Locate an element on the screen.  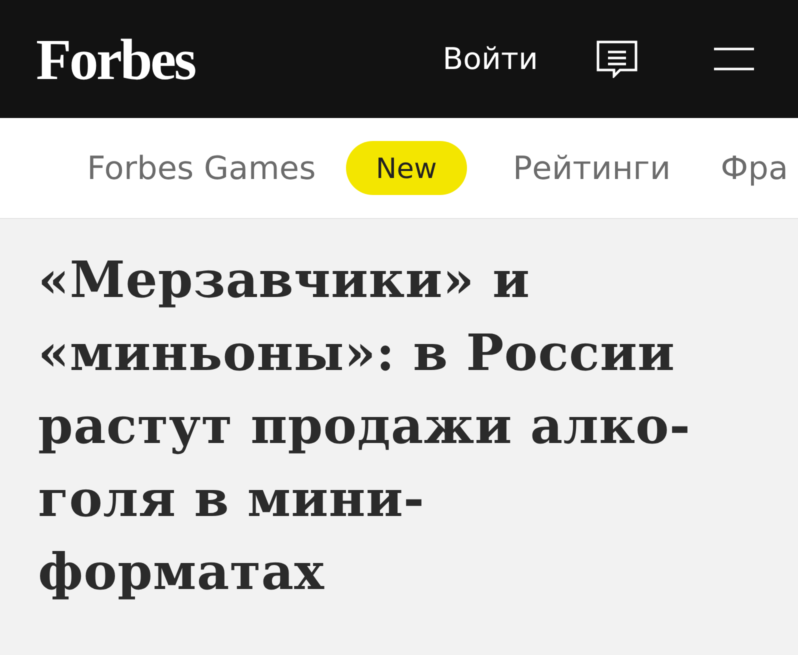
nav-link: Фра is located at coordinates (754, 168).